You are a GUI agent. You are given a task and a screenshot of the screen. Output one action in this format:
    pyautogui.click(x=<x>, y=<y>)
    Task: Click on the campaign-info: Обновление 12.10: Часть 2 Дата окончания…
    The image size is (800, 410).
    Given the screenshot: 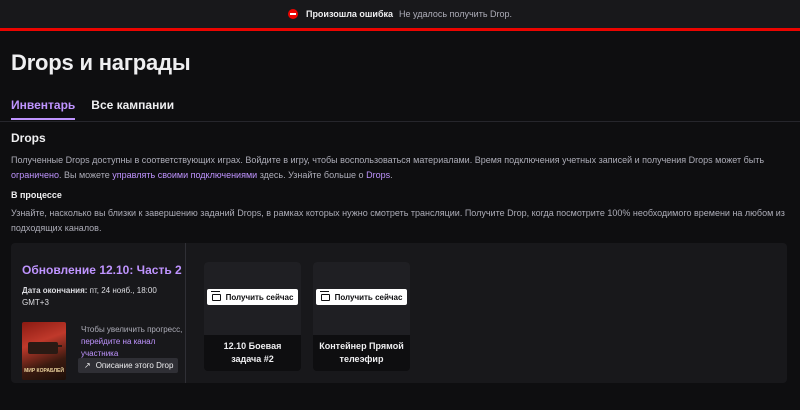 What is the action you would take?
    pyautogui.click(x=98, y=313)
    